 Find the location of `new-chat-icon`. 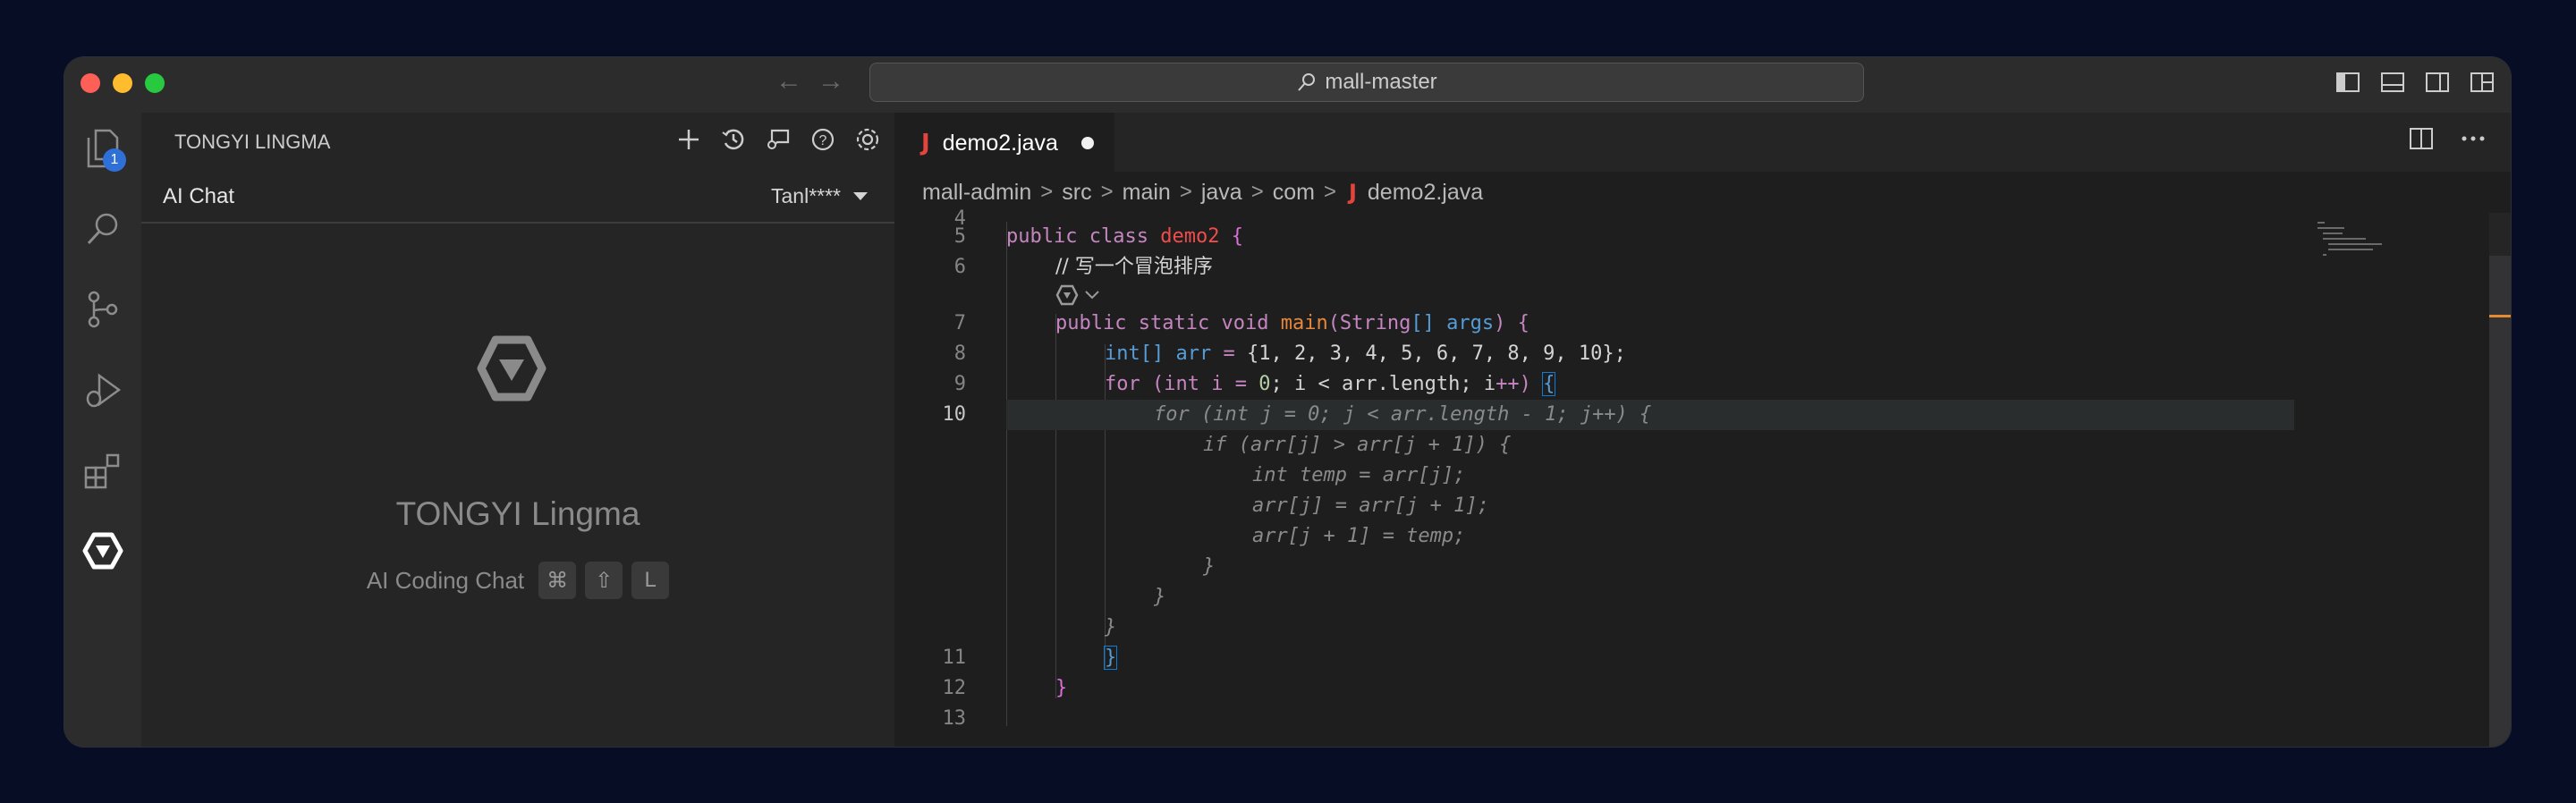

new-chat-icon is located at coordinates (688, 139).